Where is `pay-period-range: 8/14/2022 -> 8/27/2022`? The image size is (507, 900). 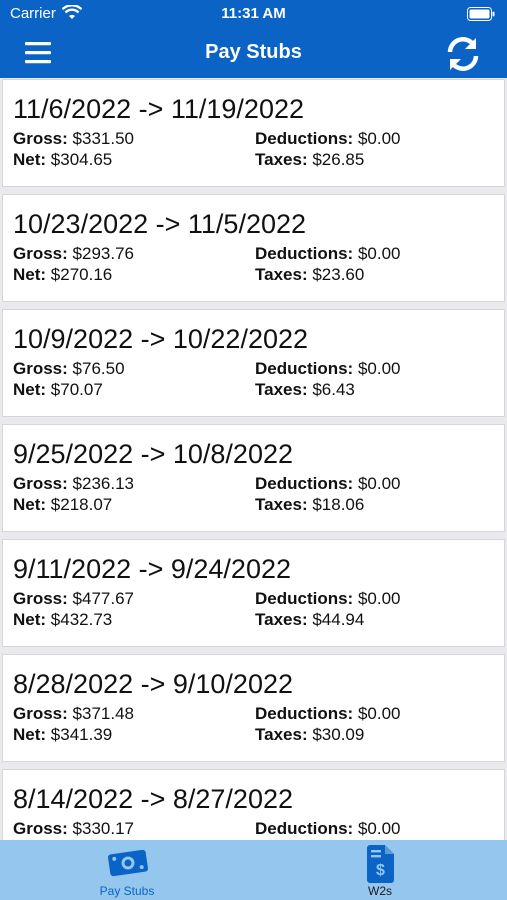
pay-period-range: 8/14/2022 -> 8/27/2022 is located at coordinates (153, 799).